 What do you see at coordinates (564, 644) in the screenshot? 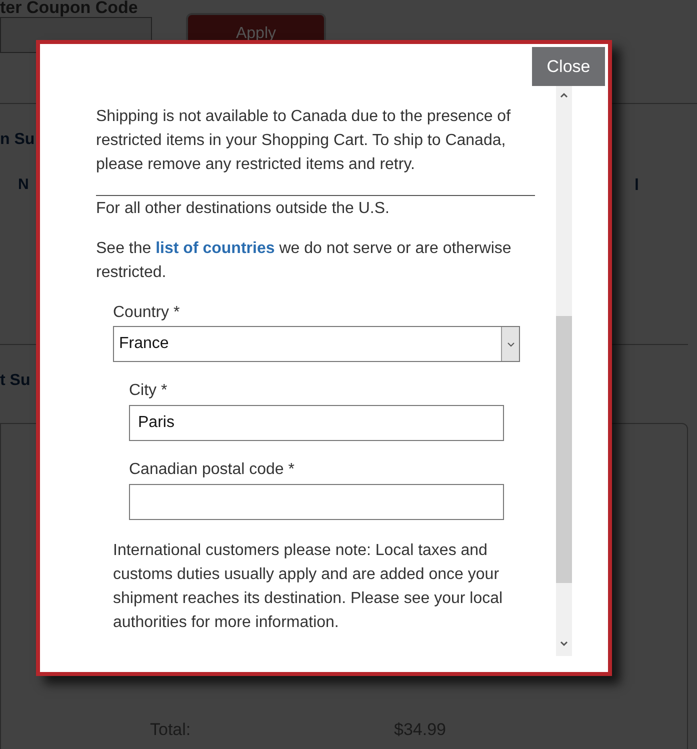
I see `scroll-down-icon` at bounding box center [564, 644].